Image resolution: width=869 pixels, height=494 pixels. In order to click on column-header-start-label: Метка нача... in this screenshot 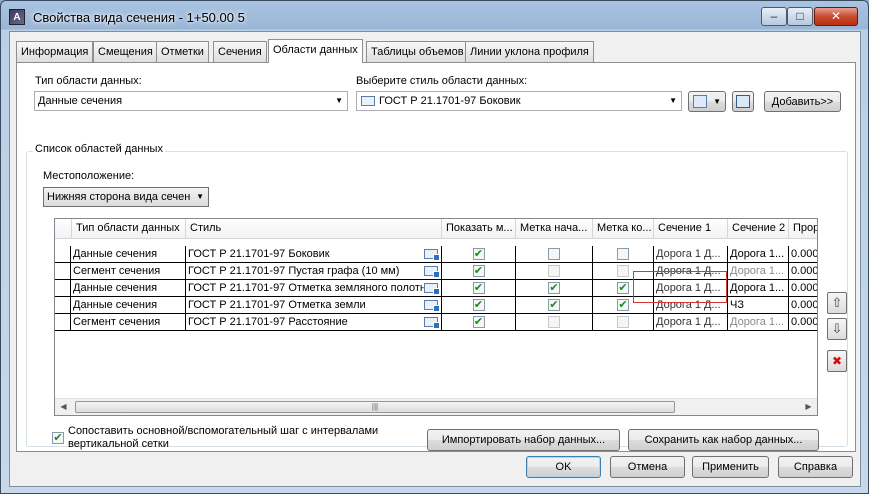, I will do `click(554, 229)`.